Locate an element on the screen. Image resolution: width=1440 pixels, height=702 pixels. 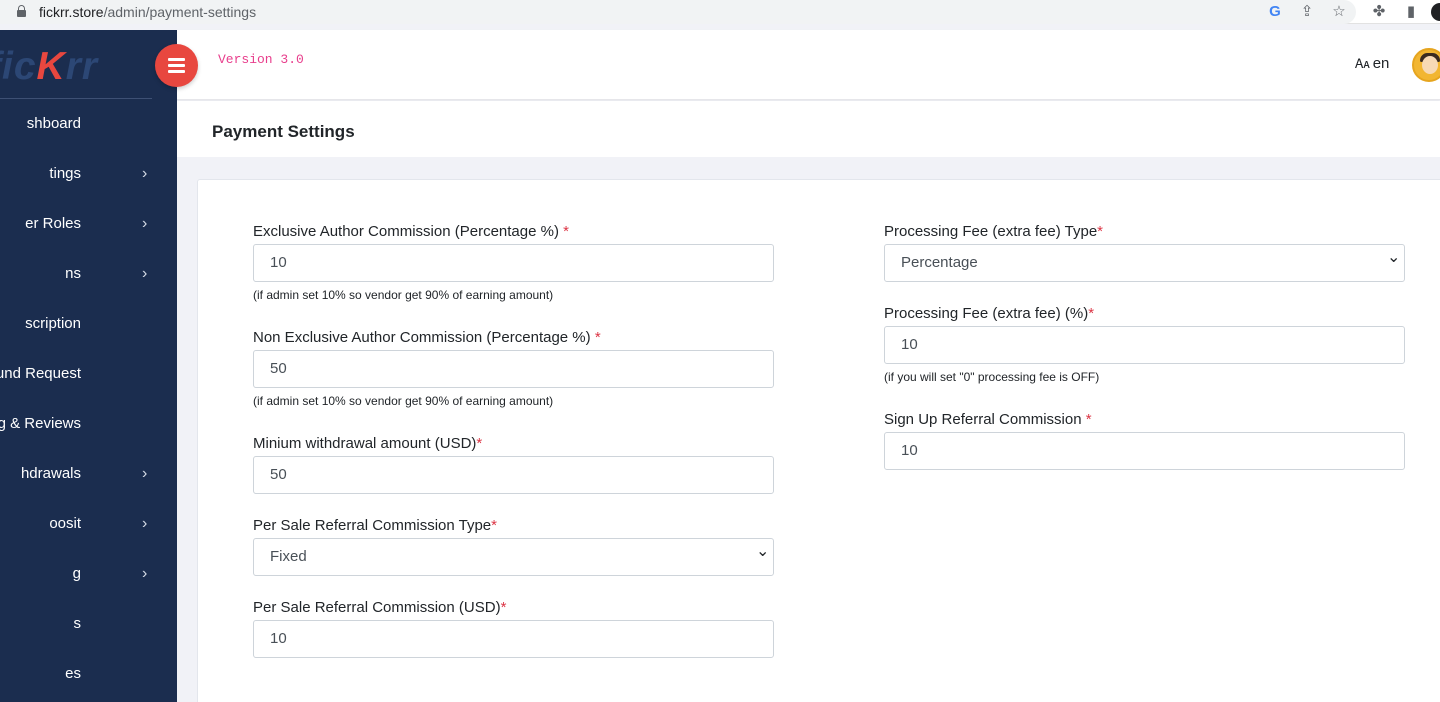
sidebar-item: und Request is located at coordinates (88, 375).